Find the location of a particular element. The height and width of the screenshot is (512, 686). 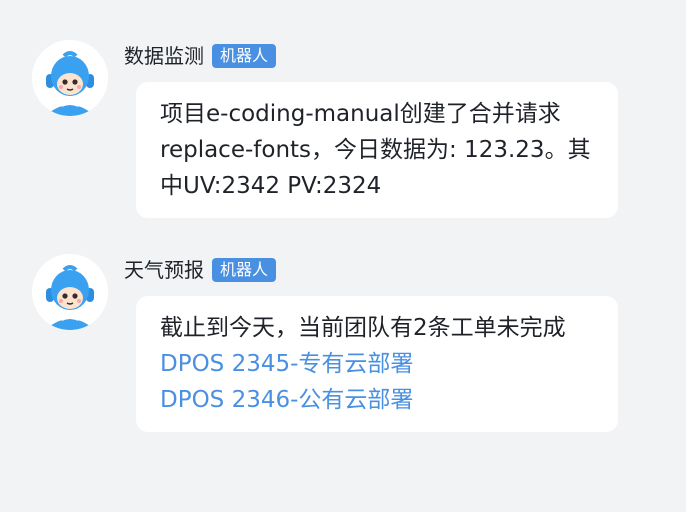

ticket-link: DPOS 2345-专有云部署 is located at coordinates (378, 364).